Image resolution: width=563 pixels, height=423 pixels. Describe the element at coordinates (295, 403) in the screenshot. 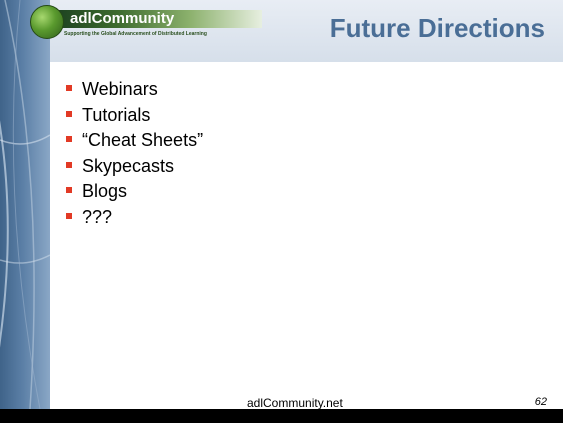

I see `footer-url: adlCommunity.net` at that location.